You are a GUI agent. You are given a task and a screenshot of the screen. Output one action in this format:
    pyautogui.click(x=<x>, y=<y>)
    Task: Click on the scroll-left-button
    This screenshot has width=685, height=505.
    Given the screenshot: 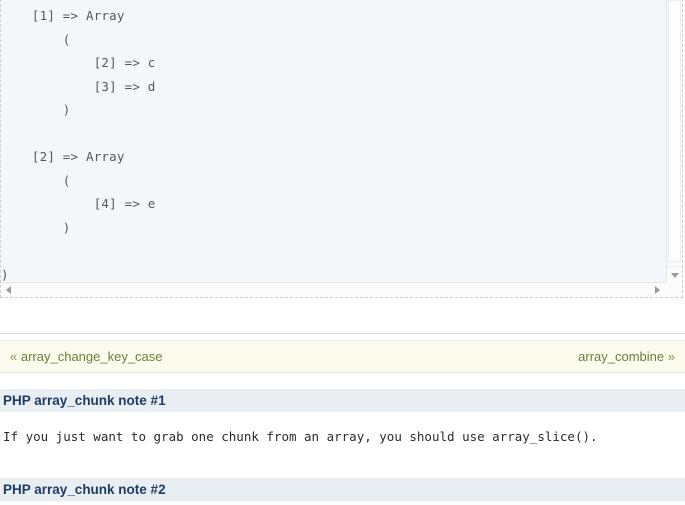 What is the action you would take?
    pyautogui.click(x=8, y=290)
    